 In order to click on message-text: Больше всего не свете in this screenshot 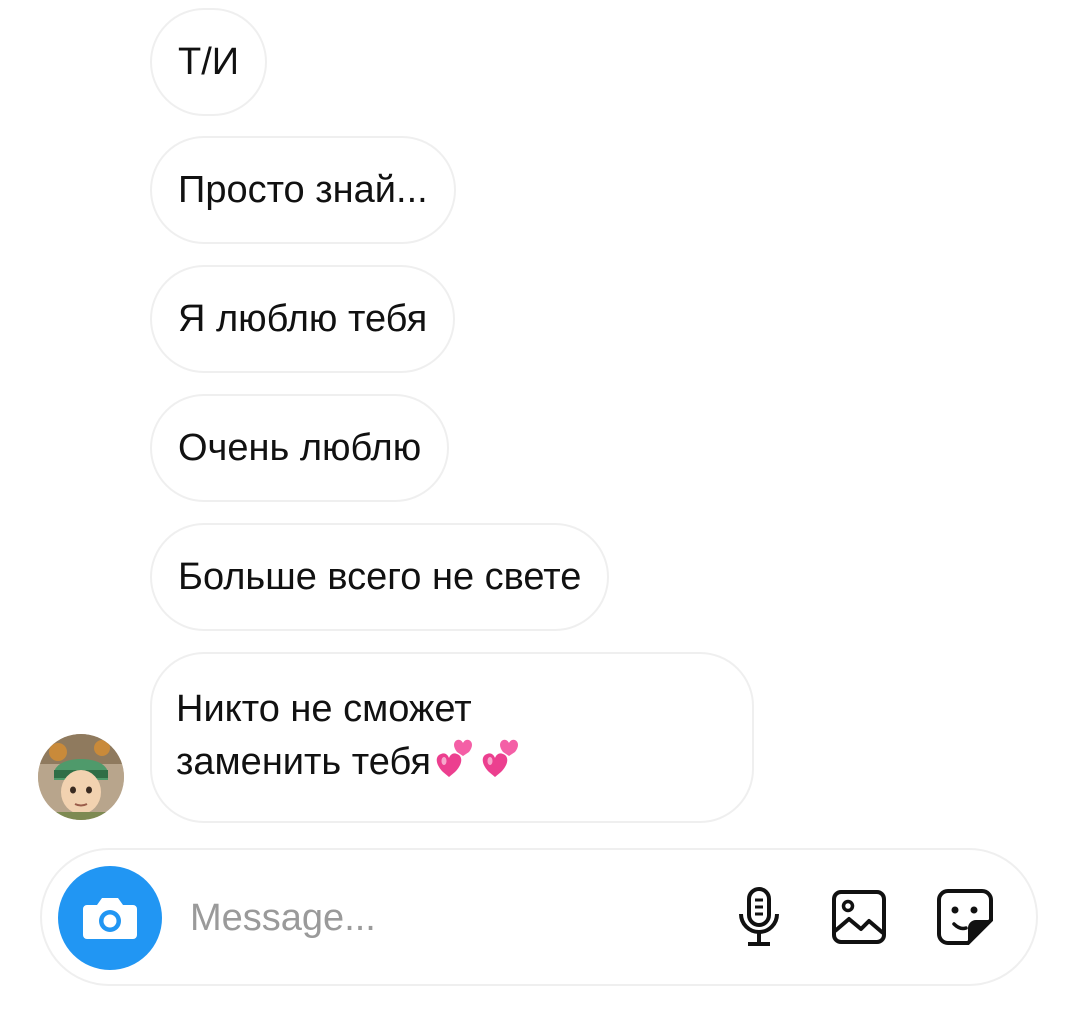, I will do `click(380, 577)`.